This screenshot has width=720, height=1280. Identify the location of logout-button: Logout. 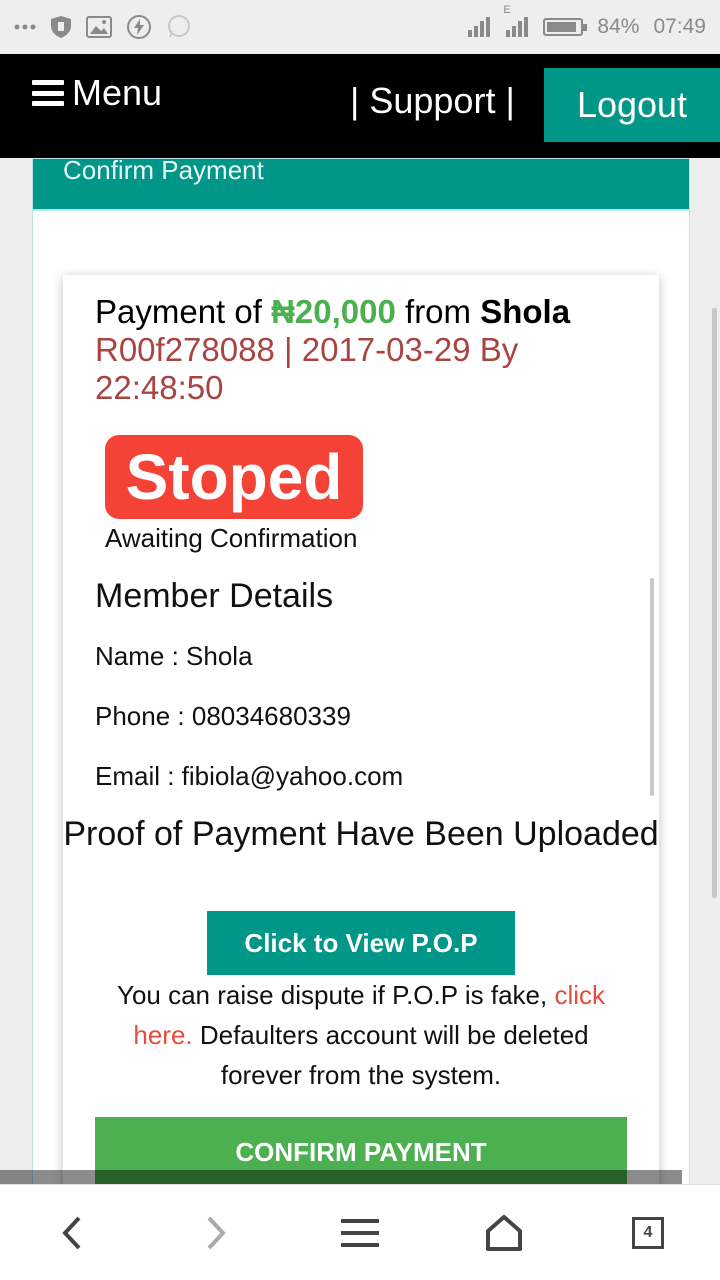
(632, 105).